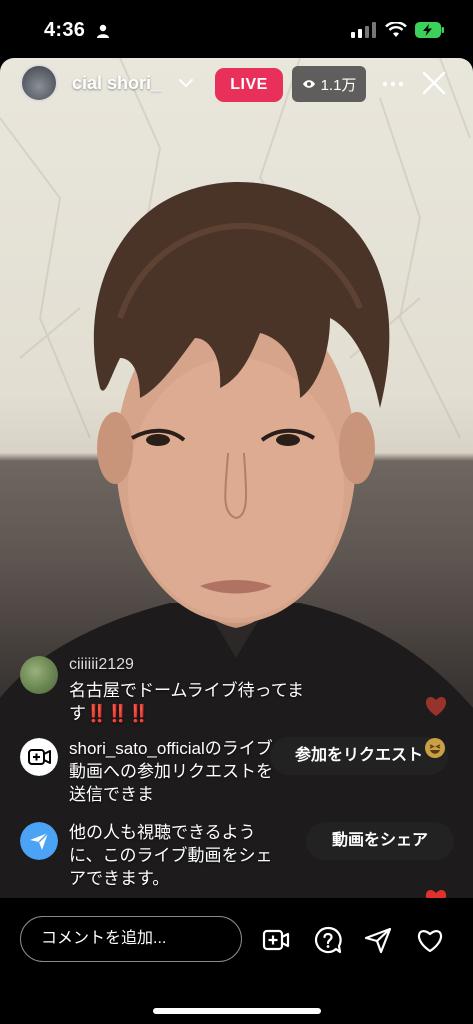 This screenshot has height=1024, width=473. Describe the element at coordinates (436, 706) in the screenshot. I see `heart-reaction-icon` at that location.